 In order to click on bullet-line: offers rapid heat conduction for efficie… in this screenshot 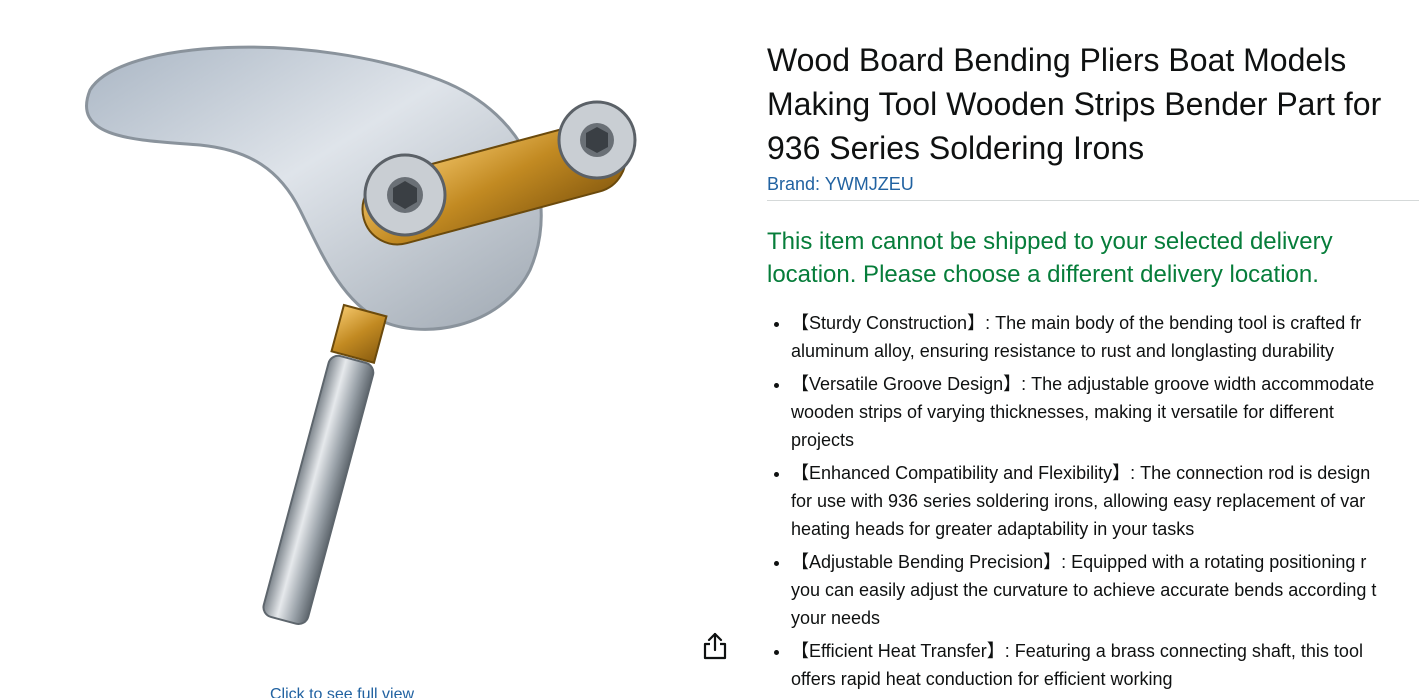, I will do `click(982, 679)`.